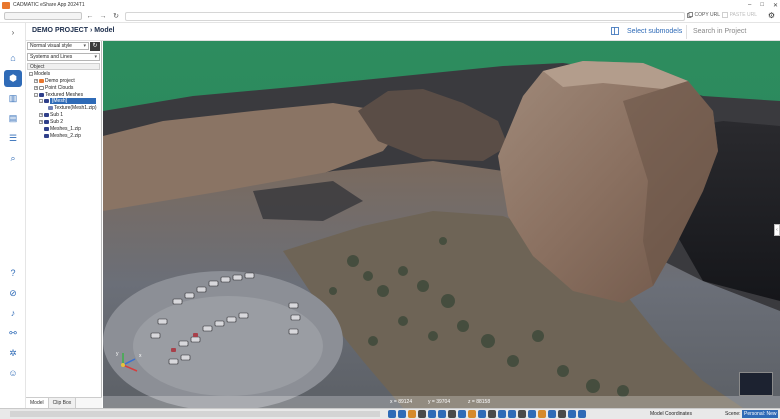 This screenshot has height=419, width=780. What do you see at coordinates (95, 46) in the screenshot?
I see `refresh-icon: ↻` at bounding box center [95, 46].